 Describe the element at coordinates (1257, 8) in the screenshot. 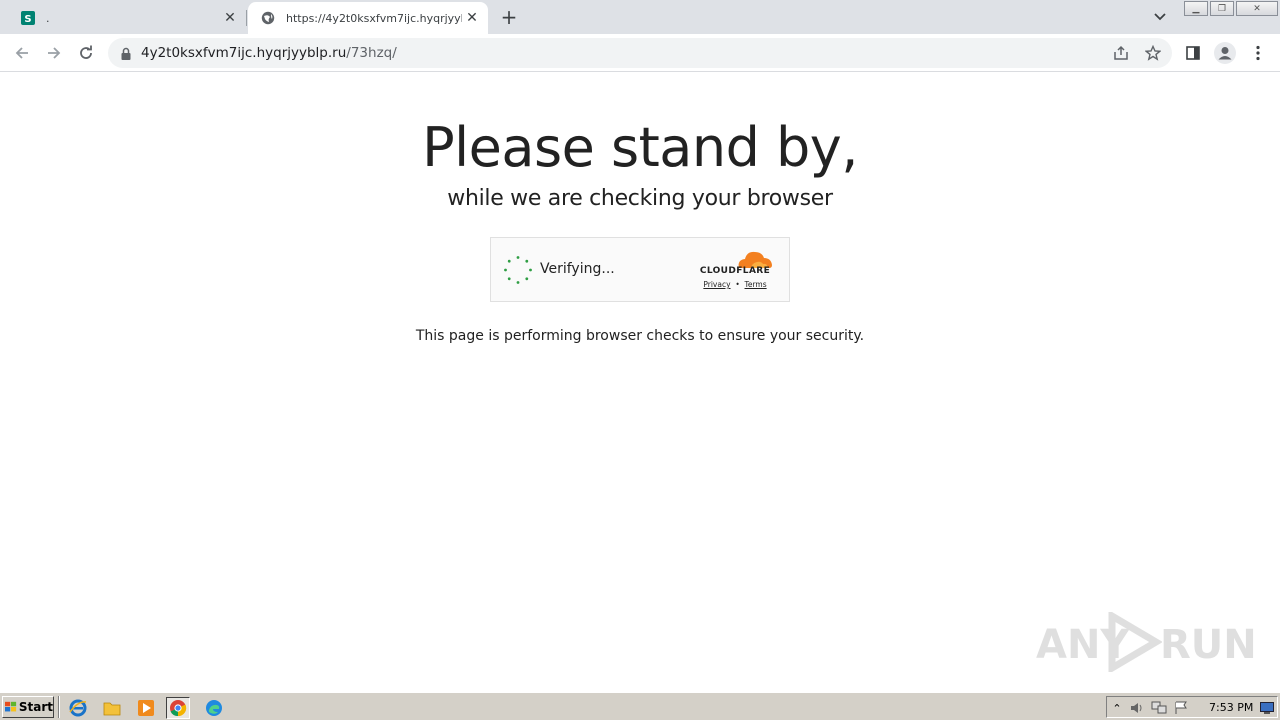

I see `close-window-icon: ✕` at that location.